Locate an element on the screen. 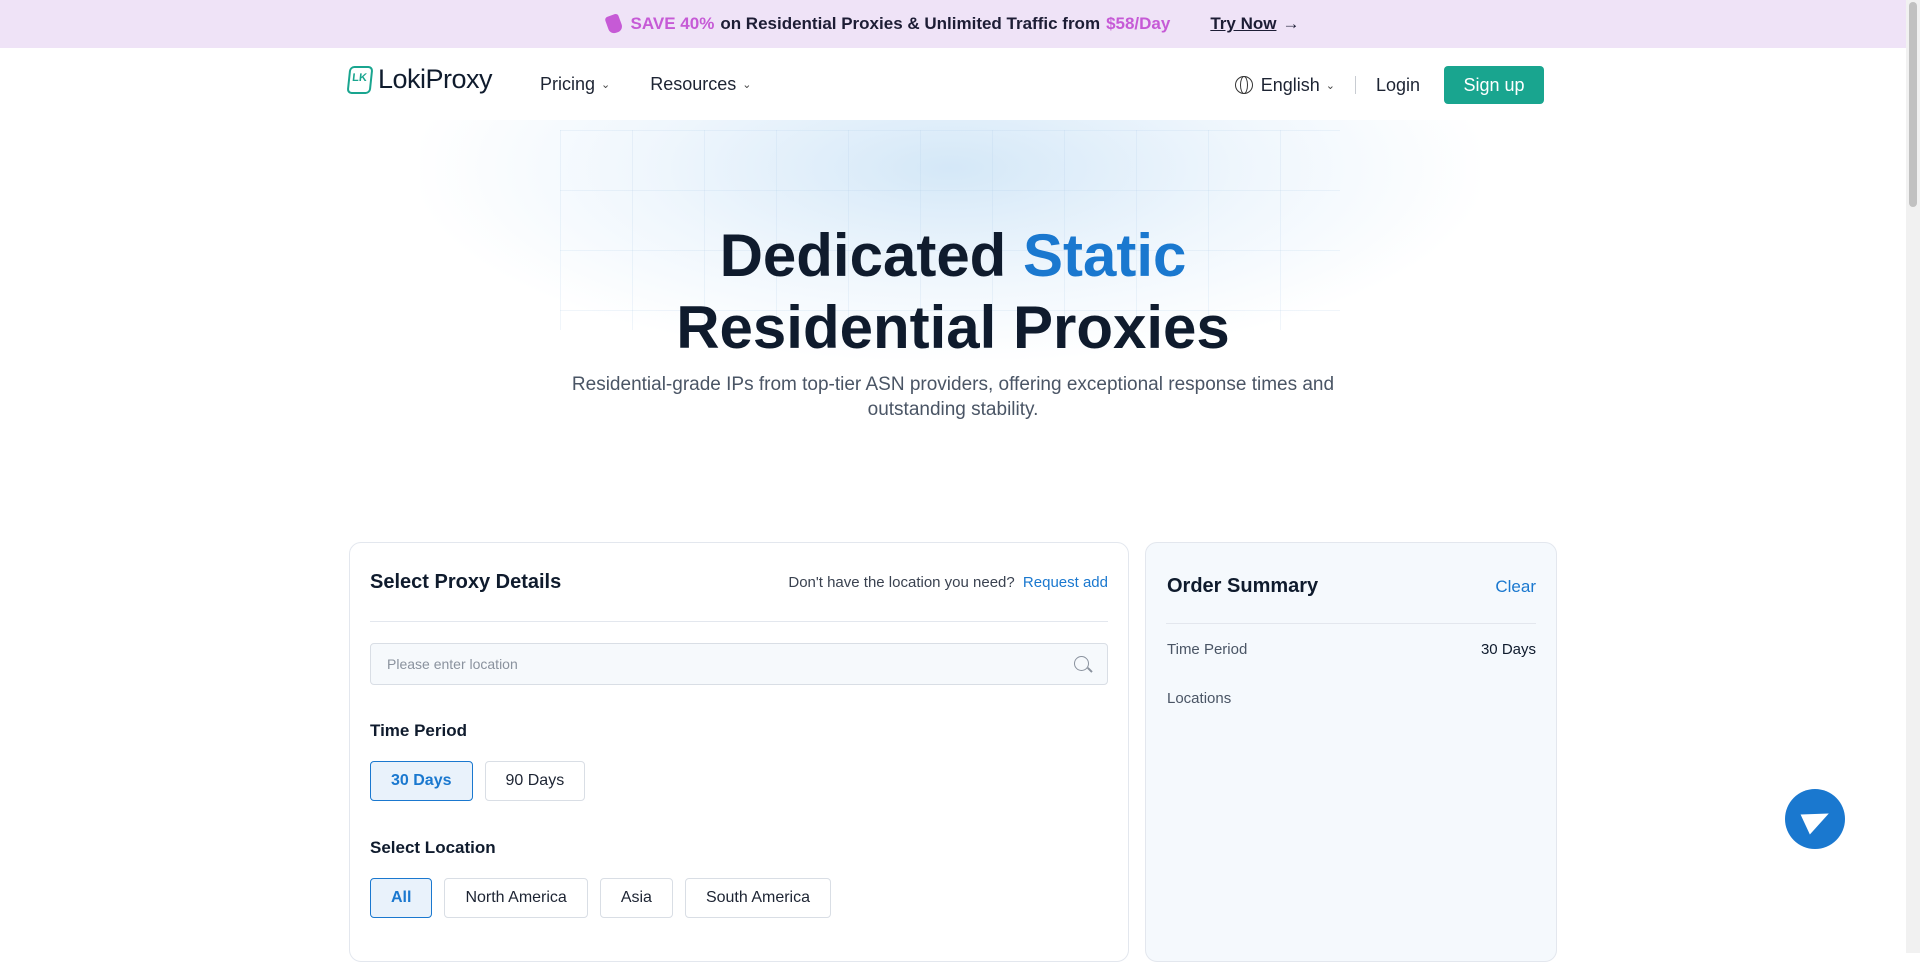  header-actions: English ⌄ Login Sign up is located at coordinates (1389, 85).